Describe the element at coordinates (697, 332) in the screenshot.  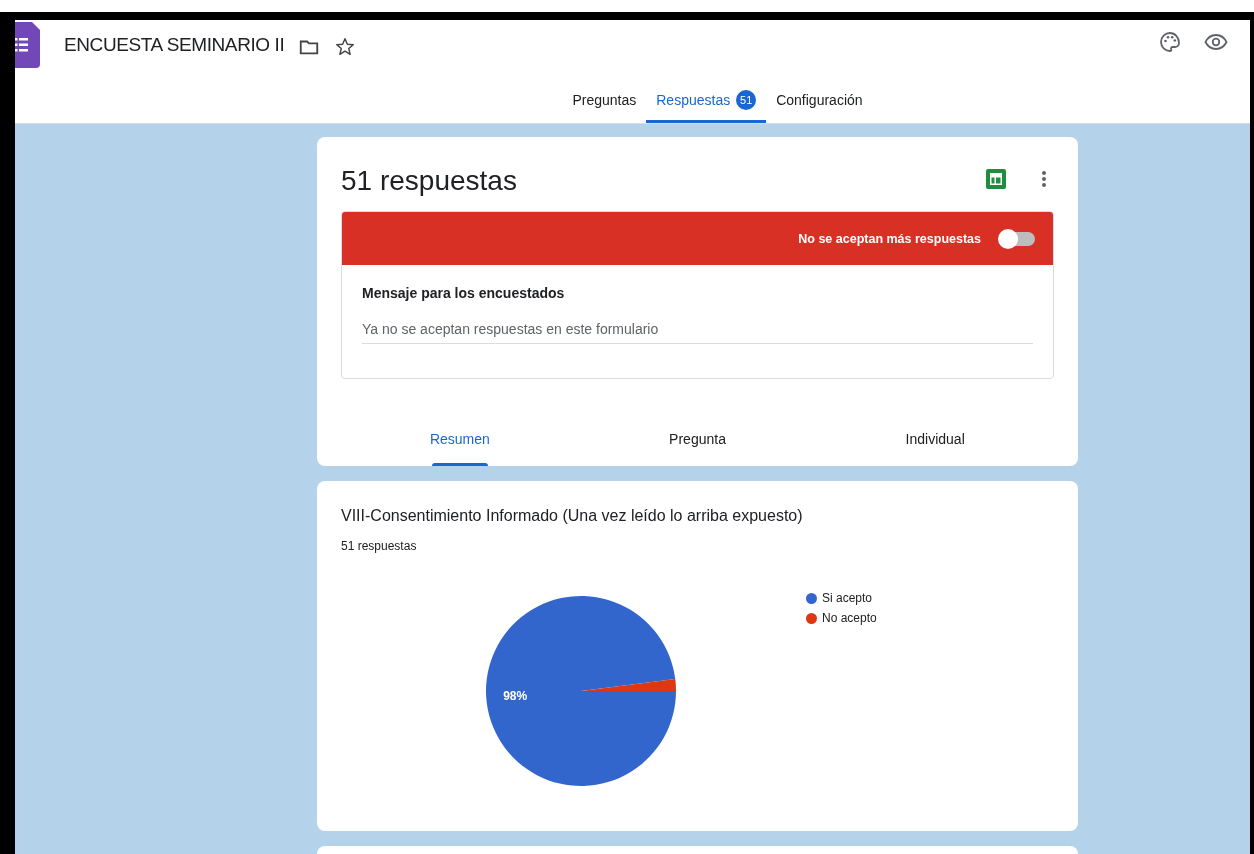
I see `message-field: Ya no se aceptan respuestas en este formulario` at that location.